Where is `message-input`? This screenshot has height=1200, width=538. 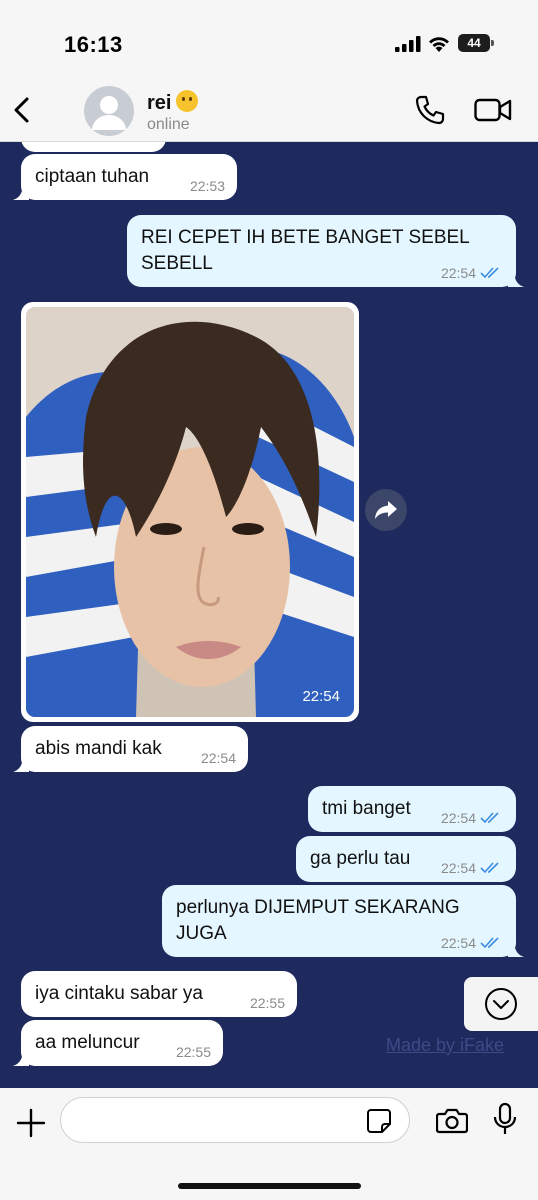 message-input is located at coordinates (235, 1120).